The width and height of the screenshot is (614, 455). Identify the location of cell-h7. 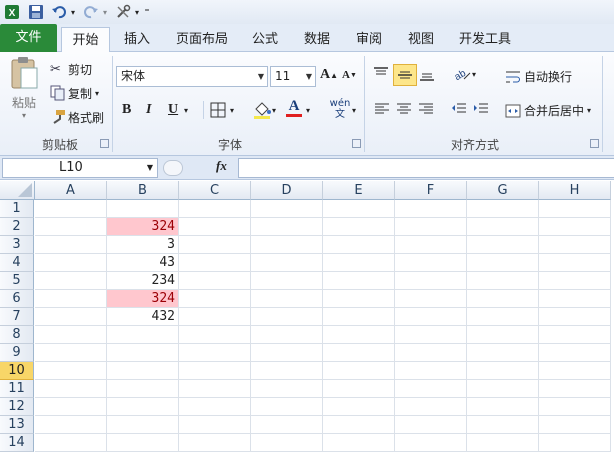
(575, 317).